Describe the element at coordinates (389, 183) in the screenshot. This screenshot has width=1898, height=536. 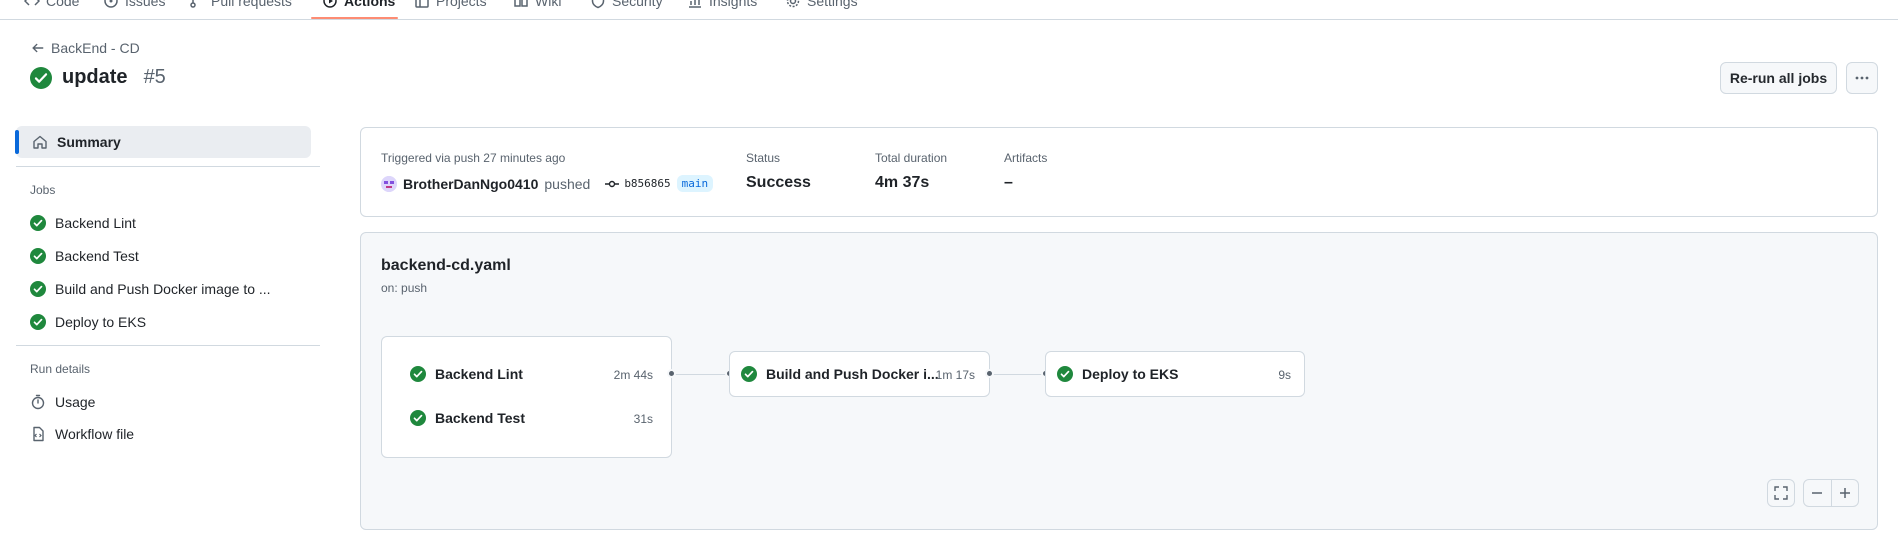
I see `avatar` at that location.